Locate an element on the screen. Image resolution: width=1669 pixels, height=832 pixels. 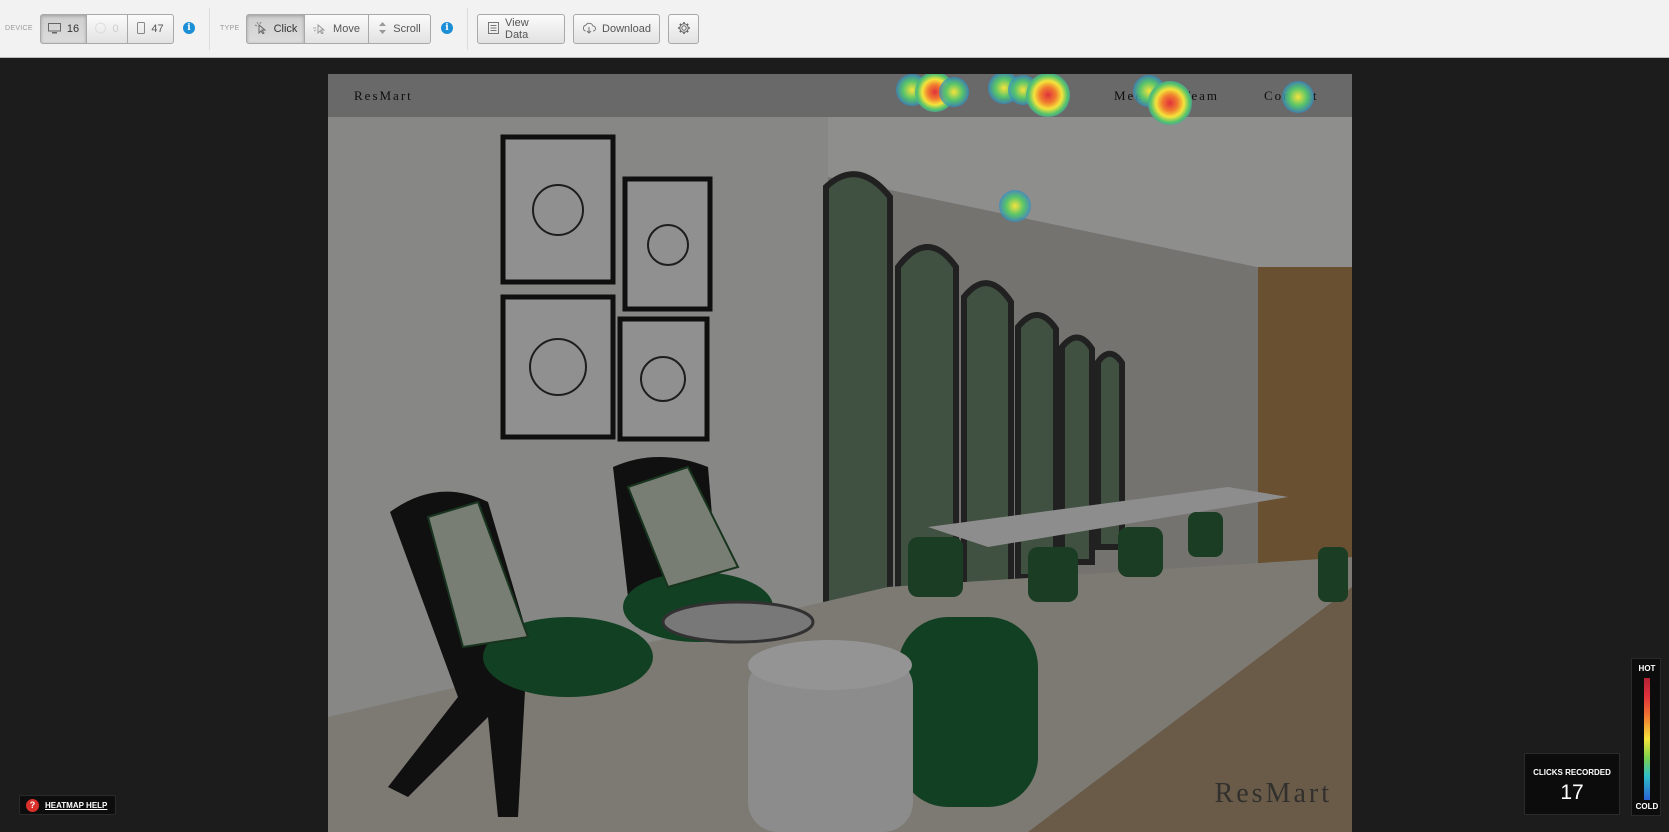
device-mobile-button: 47 is located at coordinates (151, 29).